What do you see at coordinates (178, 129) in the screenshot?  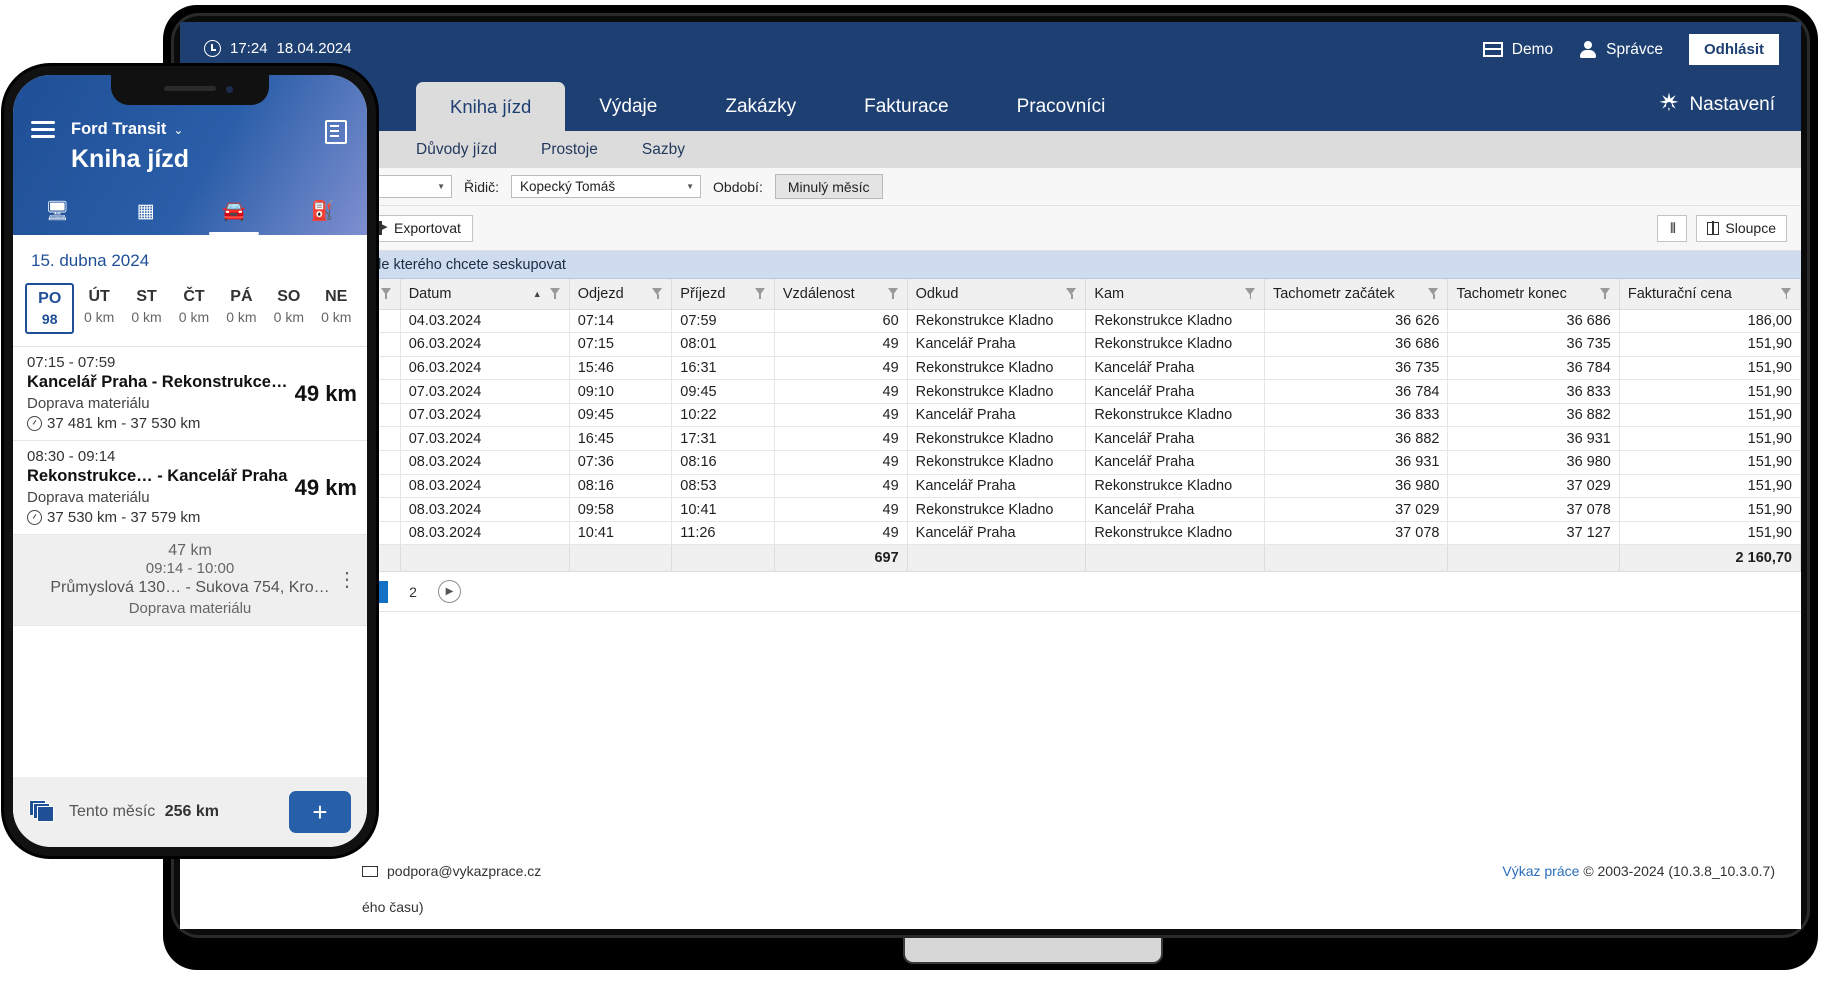 I see `chevron-down-icon: ⌄` at bounding box center [178, 129].